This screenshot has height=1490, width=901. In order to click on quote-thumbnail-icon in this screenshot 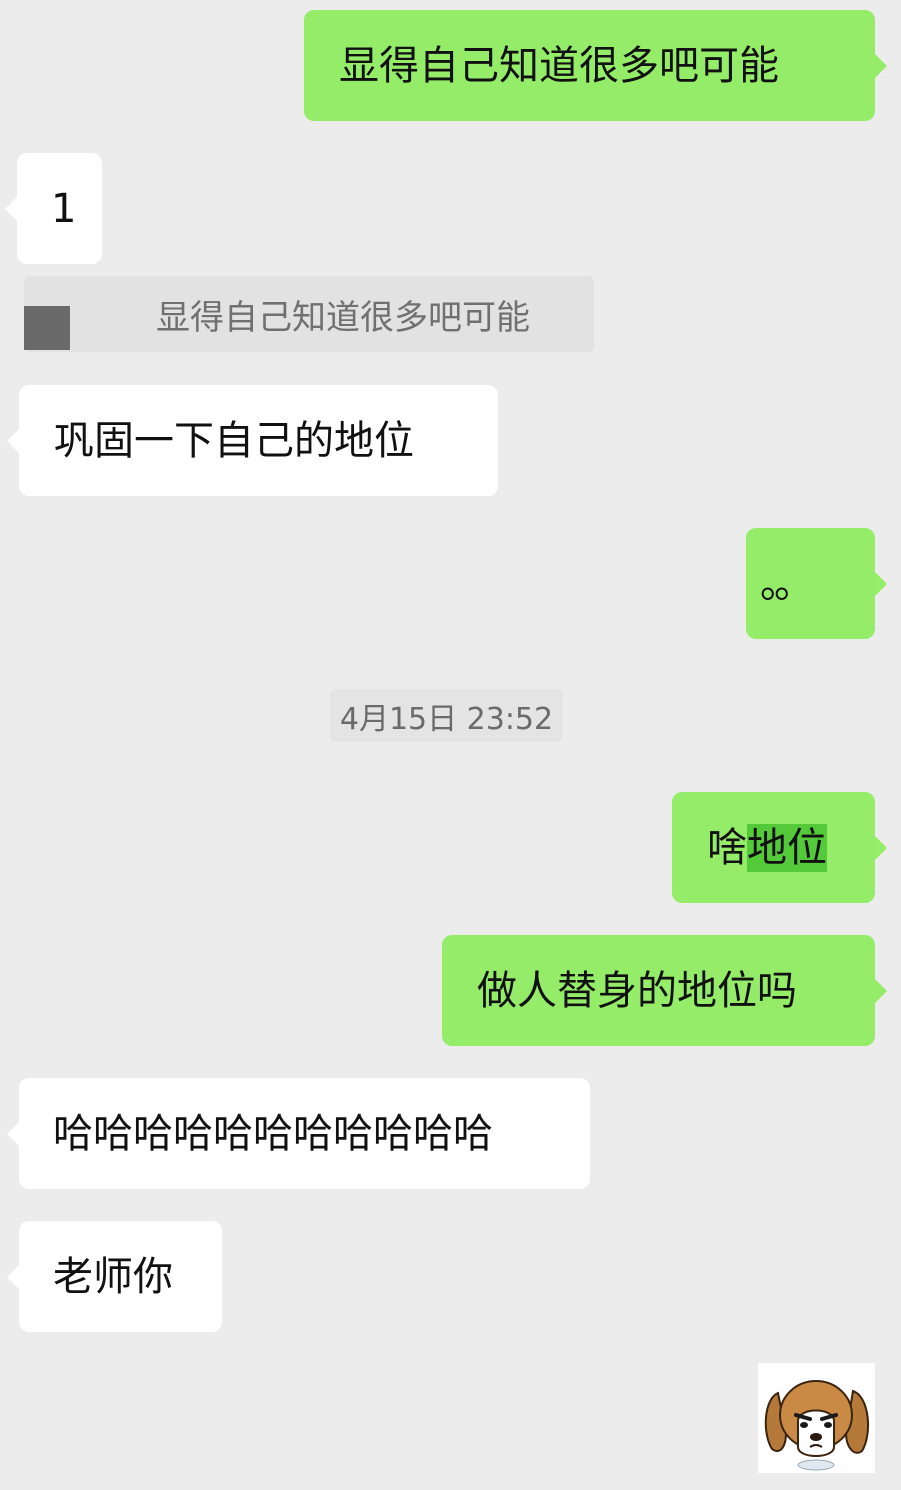, I will do `click(47, 328)`.